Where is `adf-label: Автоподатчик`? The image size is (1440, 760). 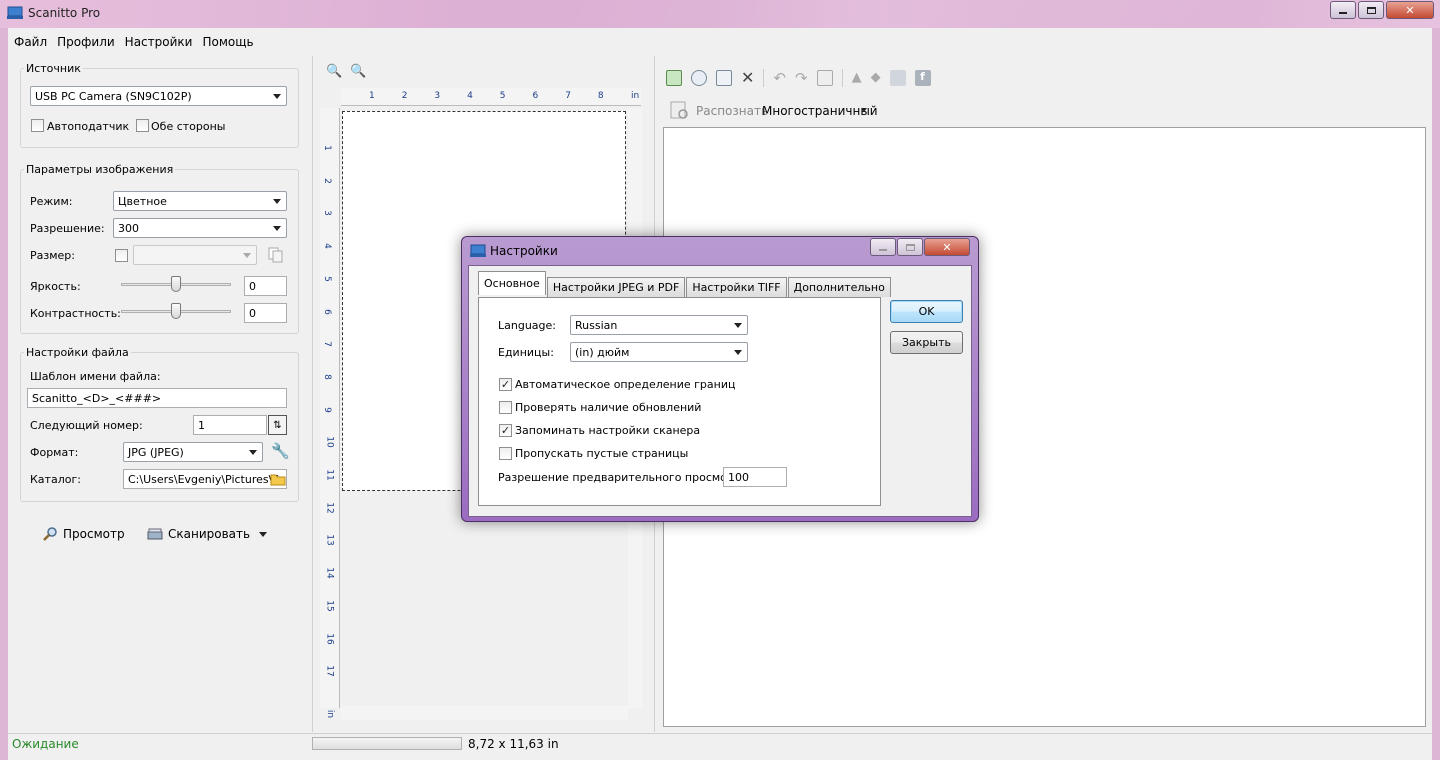 adf-label: Автоподатчик is located at coordinates (88, 126).